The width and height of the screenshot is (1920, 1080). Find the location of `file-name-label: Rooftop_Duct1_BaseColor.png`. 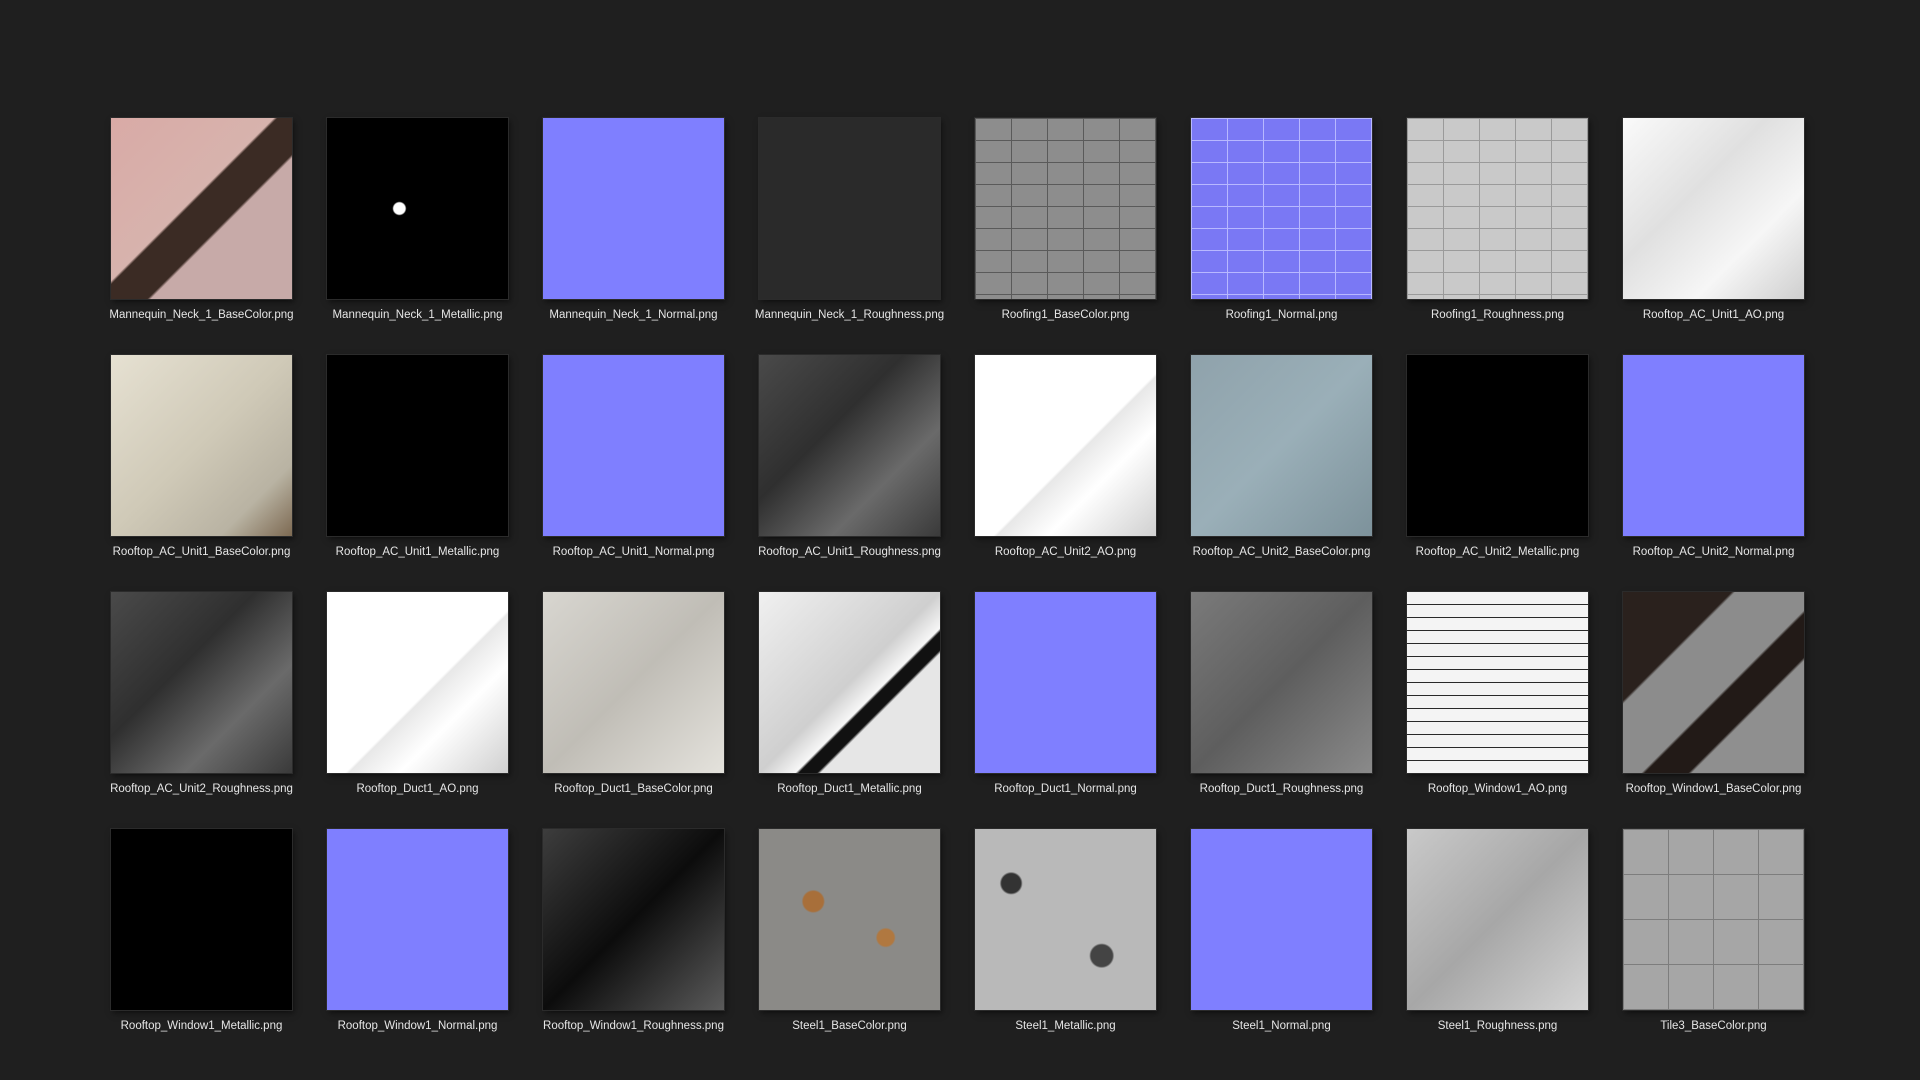

file-name-label: Rooftop_Duct1_BaseColor.png is located at coordinates (633, 789).